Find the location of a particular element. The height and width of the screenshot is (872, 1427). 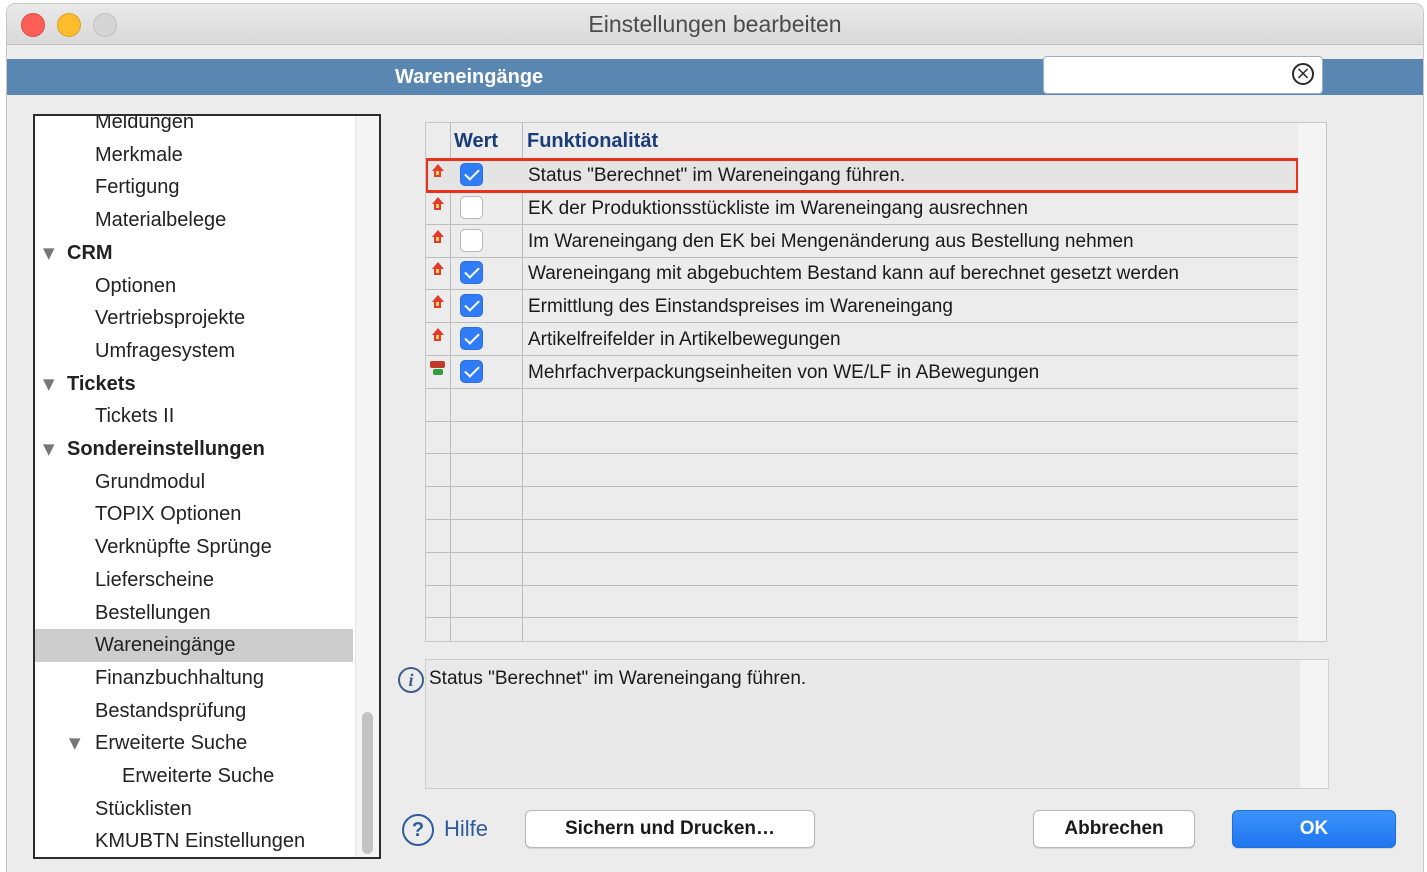

title-bar: Einstellungen bearbeiten is located at coordinates (715, 24).